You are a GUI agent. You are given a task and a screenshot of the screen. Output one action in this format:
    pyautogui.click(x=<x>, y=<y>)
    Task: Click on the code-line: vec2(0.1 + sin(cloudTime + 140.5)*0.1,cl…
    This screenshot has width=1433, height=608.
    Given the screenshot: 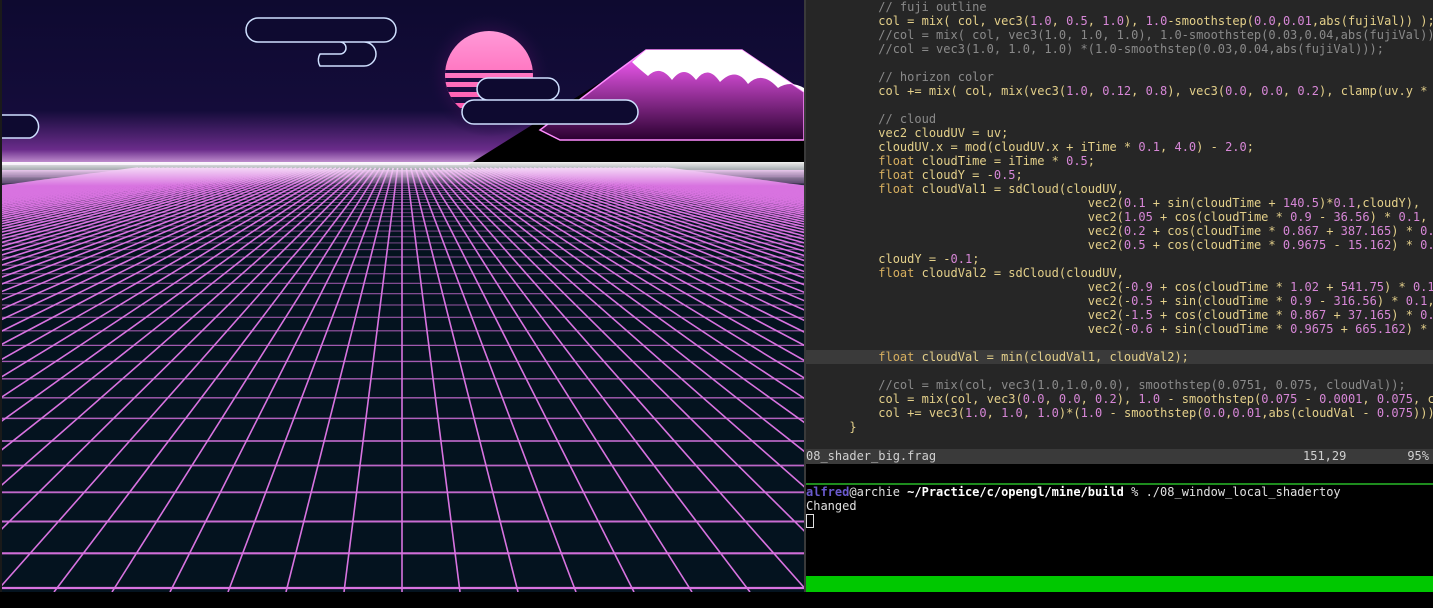 What is the action you would take?
    pyautogui.click(x=1119, y=203)
    